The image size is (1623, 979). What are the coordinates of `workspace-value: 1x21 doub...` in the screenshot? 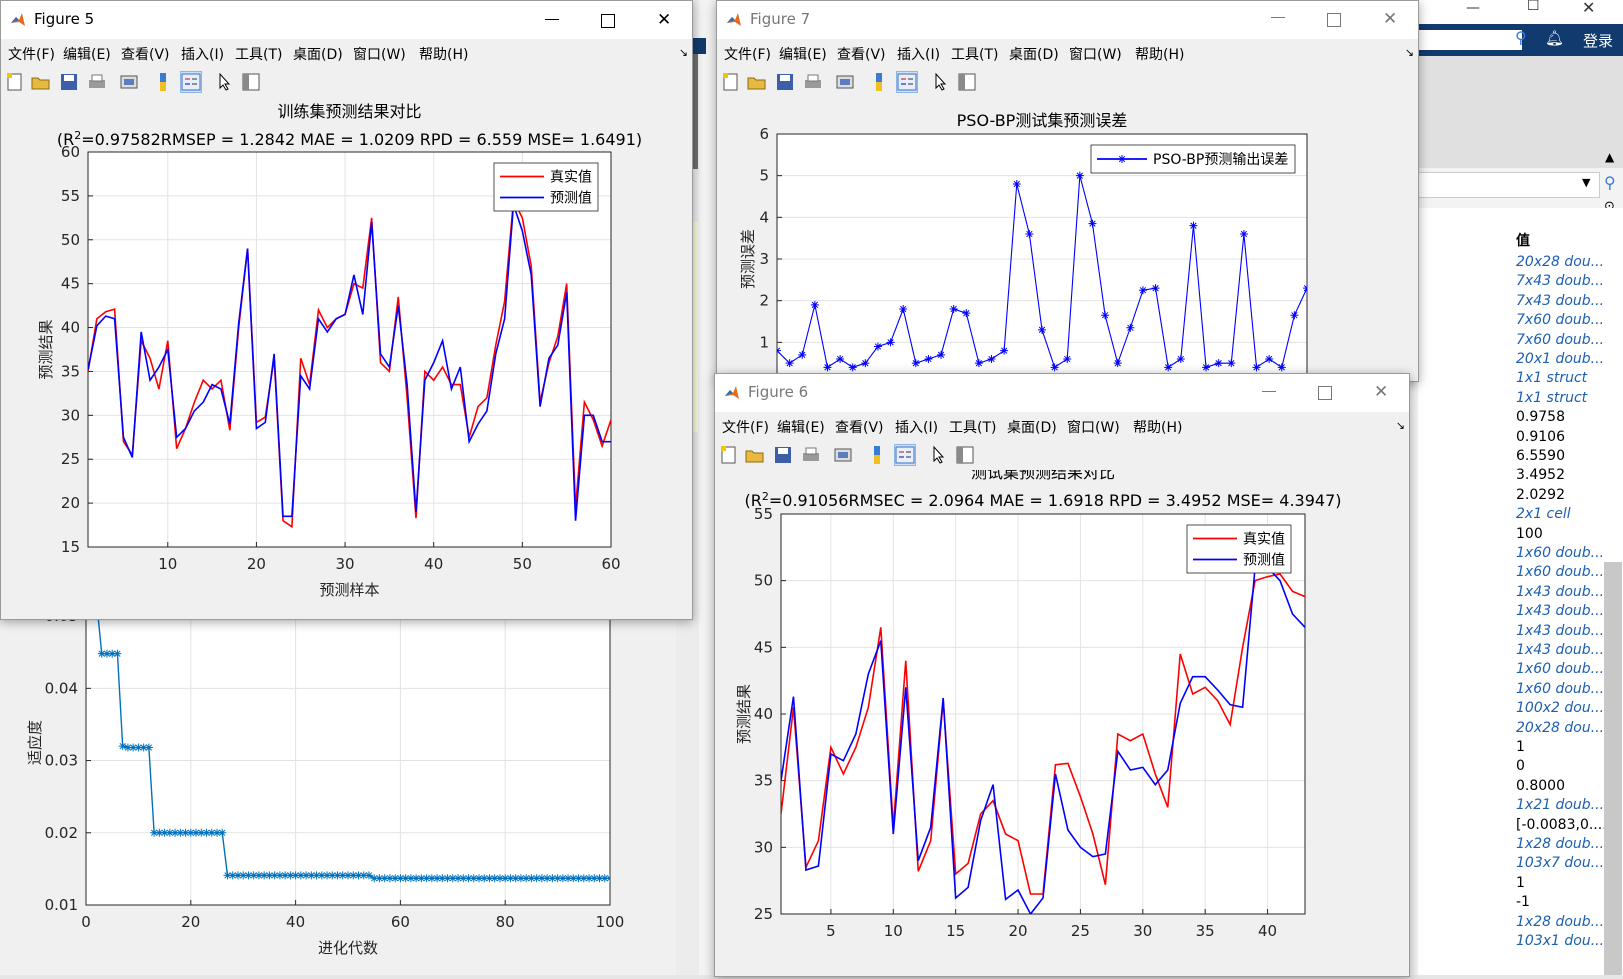 It's located at (1560, 805).